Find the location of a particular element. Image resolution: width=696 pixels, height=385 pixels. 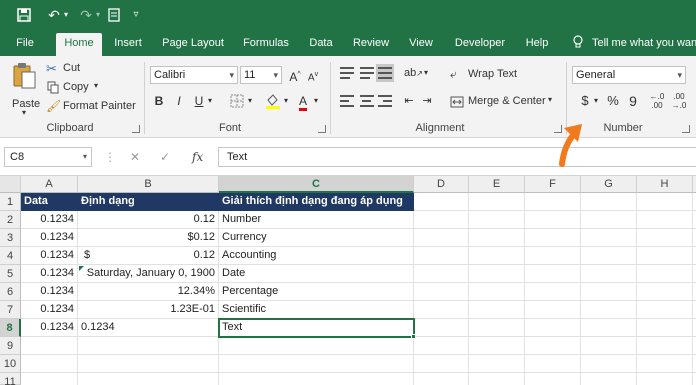

number-format-select: General ▾ is located at coordinates (629, 75).